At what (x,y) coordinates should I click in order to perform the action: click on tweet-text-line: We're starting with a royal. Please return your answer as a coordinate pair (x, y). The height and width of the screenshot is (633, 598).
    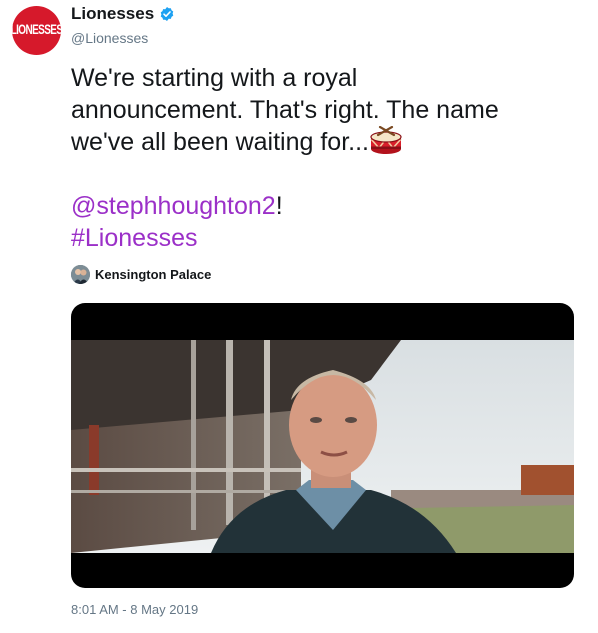
    Looking at the image, I should click on (214, 78).